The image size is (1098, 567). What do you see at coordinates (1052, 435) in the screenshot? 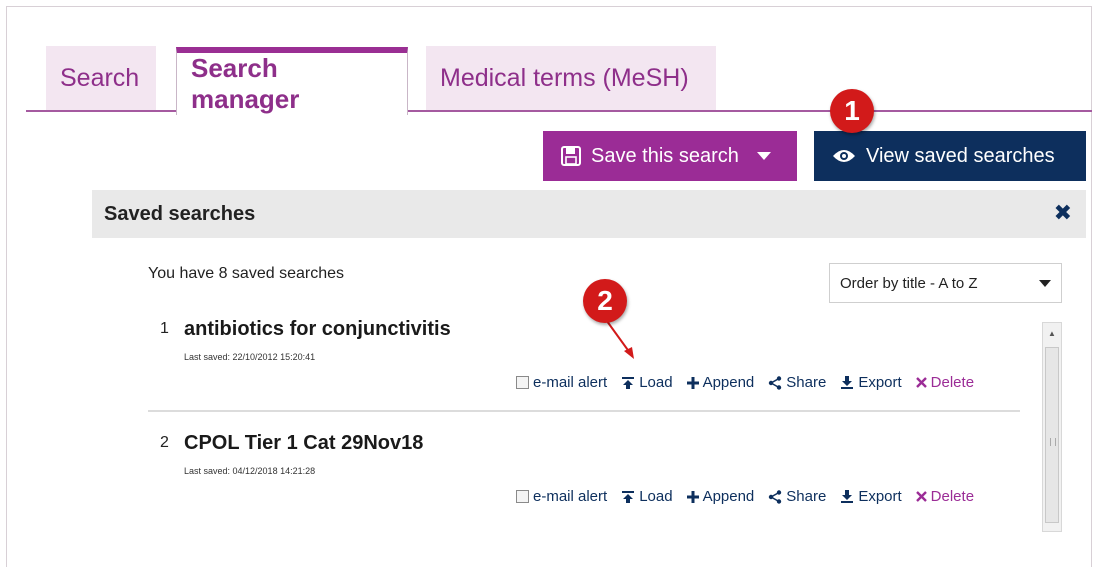
I see `scrollbar-thumb` at bounding box center [1052, 435].